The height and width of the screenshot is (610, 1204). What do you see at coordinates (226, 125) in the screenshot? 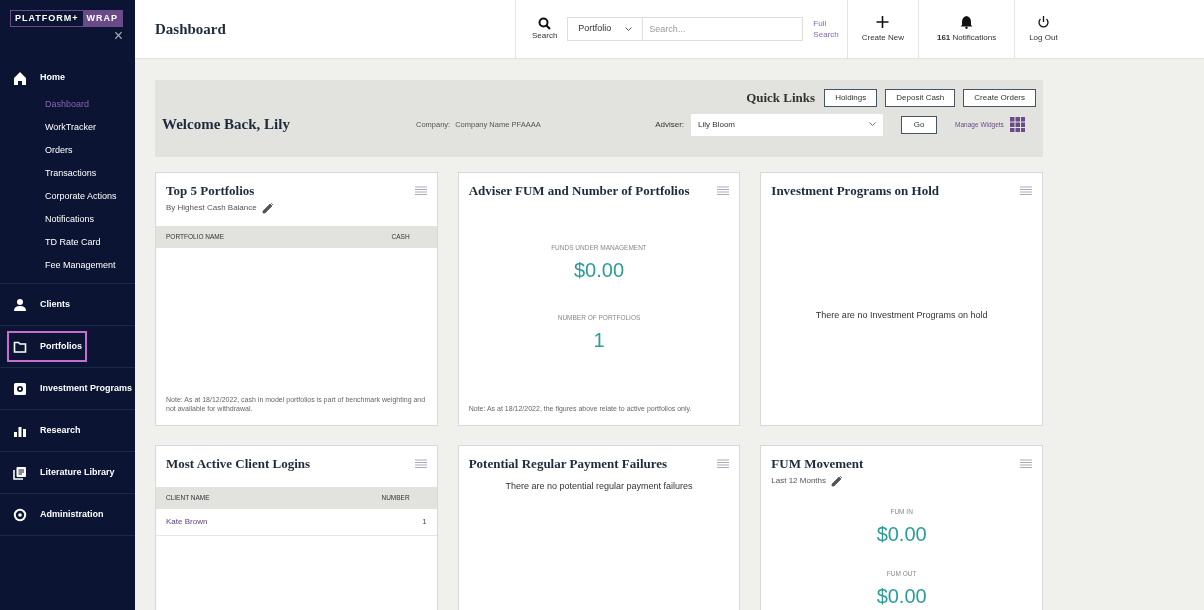
I see `welcome-heading: Welcome Back, Lily` at bounding box center [226, 125].